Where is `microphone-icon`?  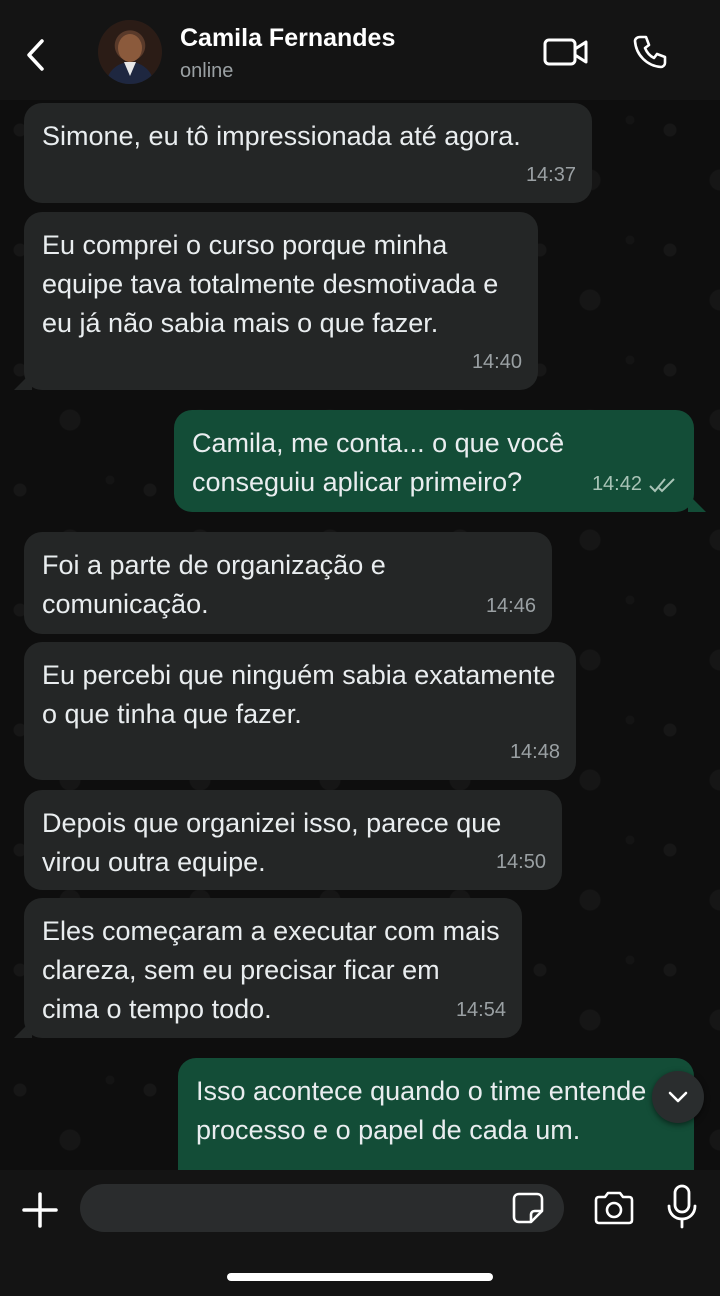 microphone-icon is located at coordinates (682, 1206).